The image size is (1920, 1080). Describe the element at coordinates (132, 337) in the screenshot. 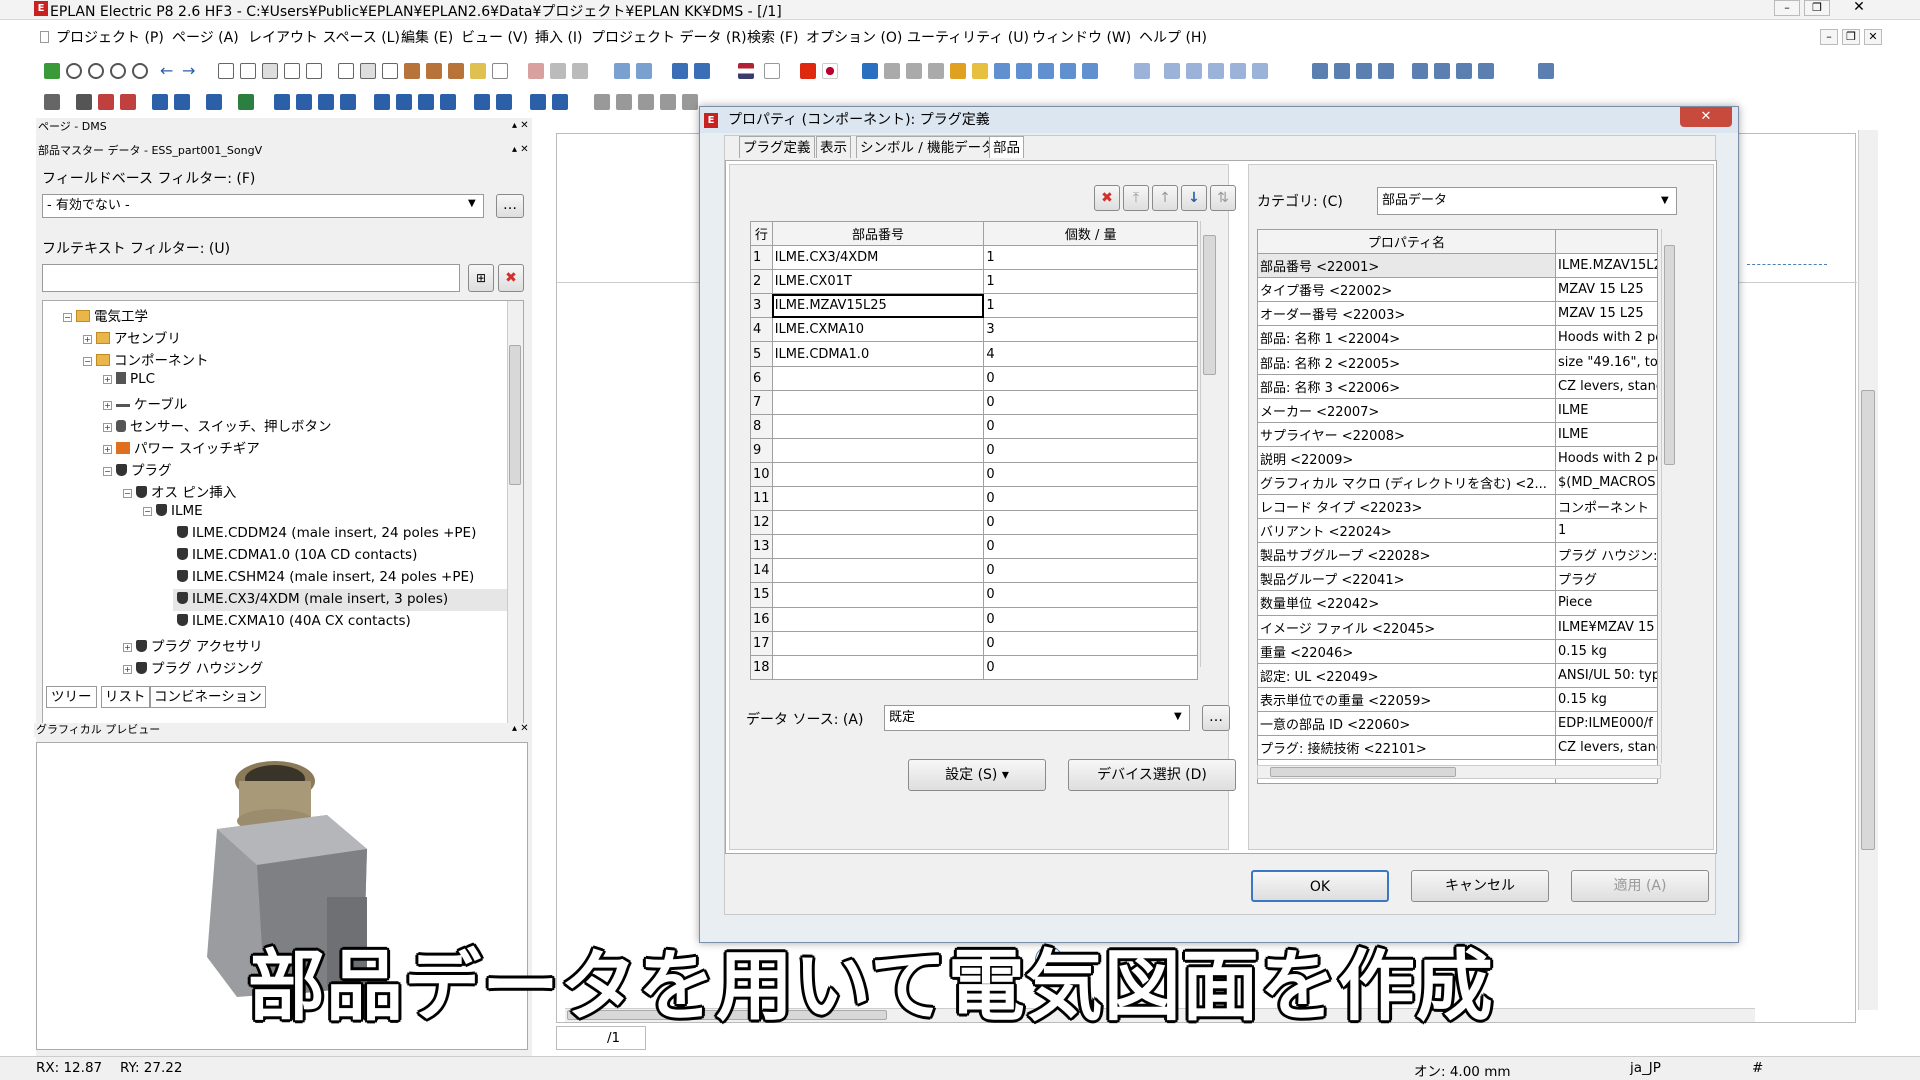

I see `tree-node-assembly: + アセンブリ` at that location.